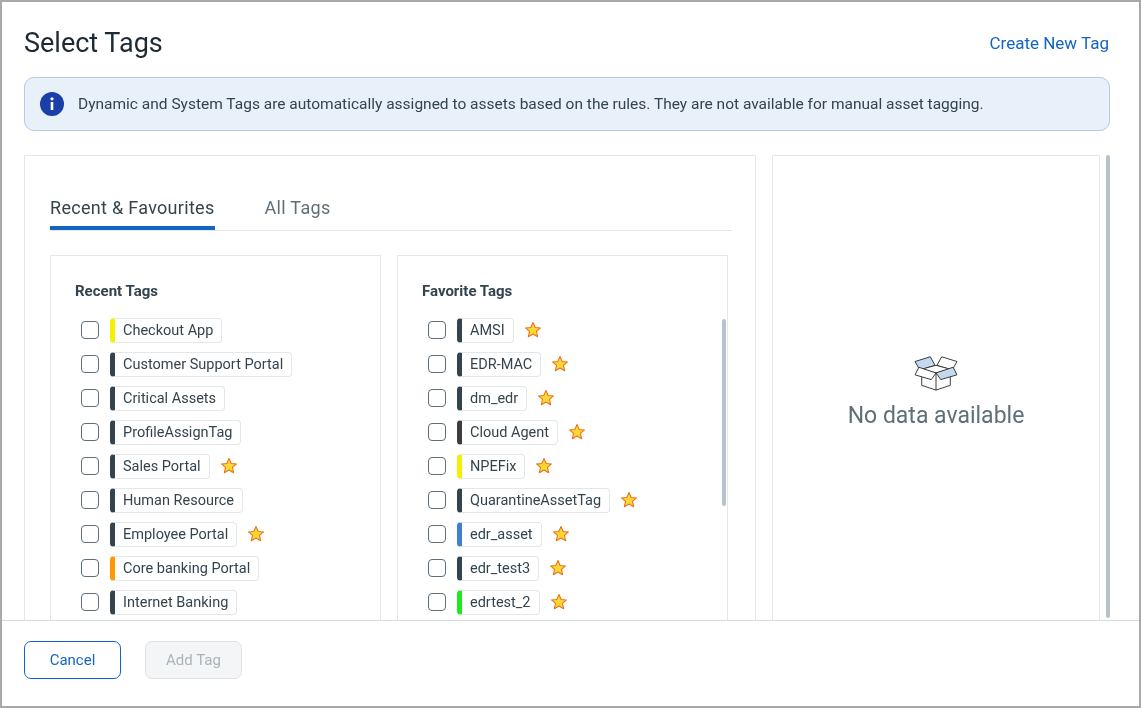  Describe the element at coordinates (492, 398) in the screenshot. I see `tag-chip: dm_edr` at that location.